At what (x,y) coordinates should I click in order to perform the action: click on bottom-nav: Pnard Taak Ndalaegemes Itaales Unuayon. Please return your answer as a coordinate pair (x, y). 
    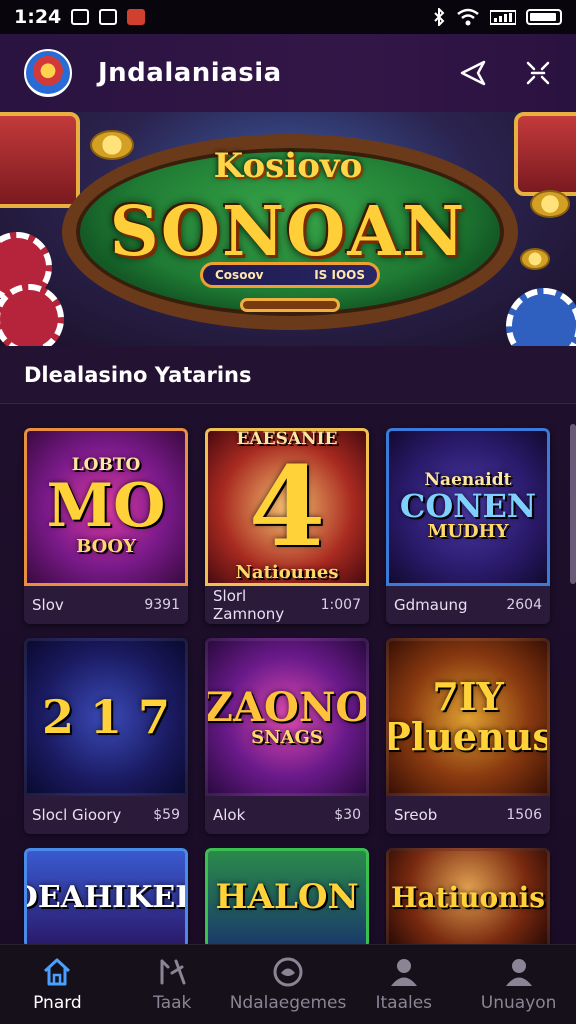
    Looking at the image, I should click on (288, 984).